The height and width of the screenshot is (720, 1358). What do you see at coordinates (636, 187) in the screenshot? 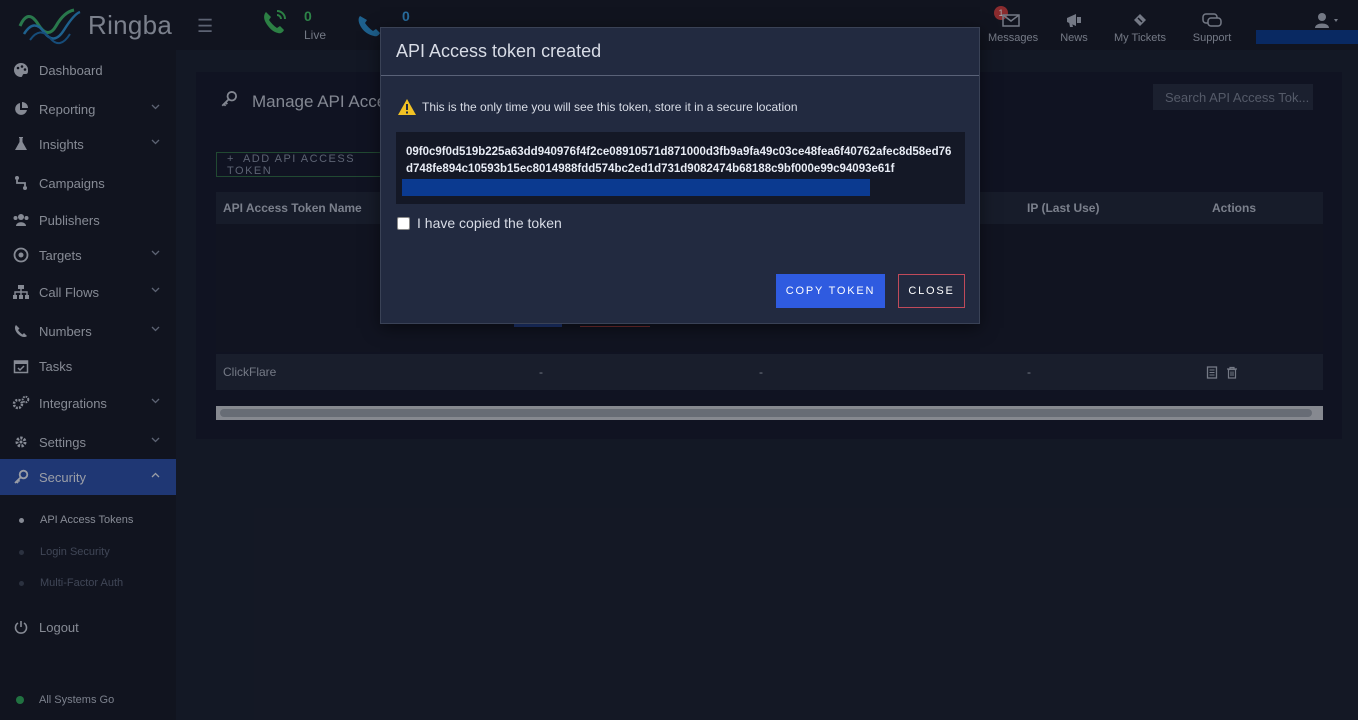
I see `text-selection-highlight` at bounding box center [636, 187].